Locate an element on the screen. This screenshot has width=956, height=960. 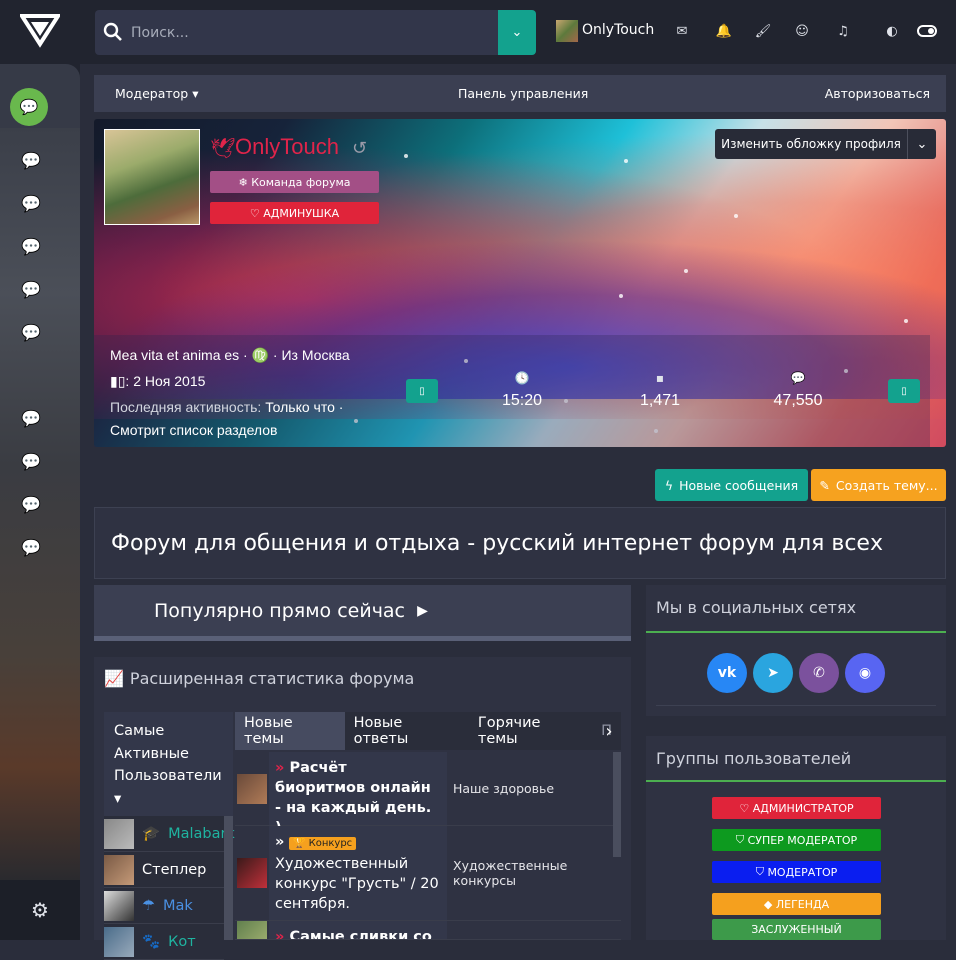
vk-button: vk is located at coordinates (727, 673).